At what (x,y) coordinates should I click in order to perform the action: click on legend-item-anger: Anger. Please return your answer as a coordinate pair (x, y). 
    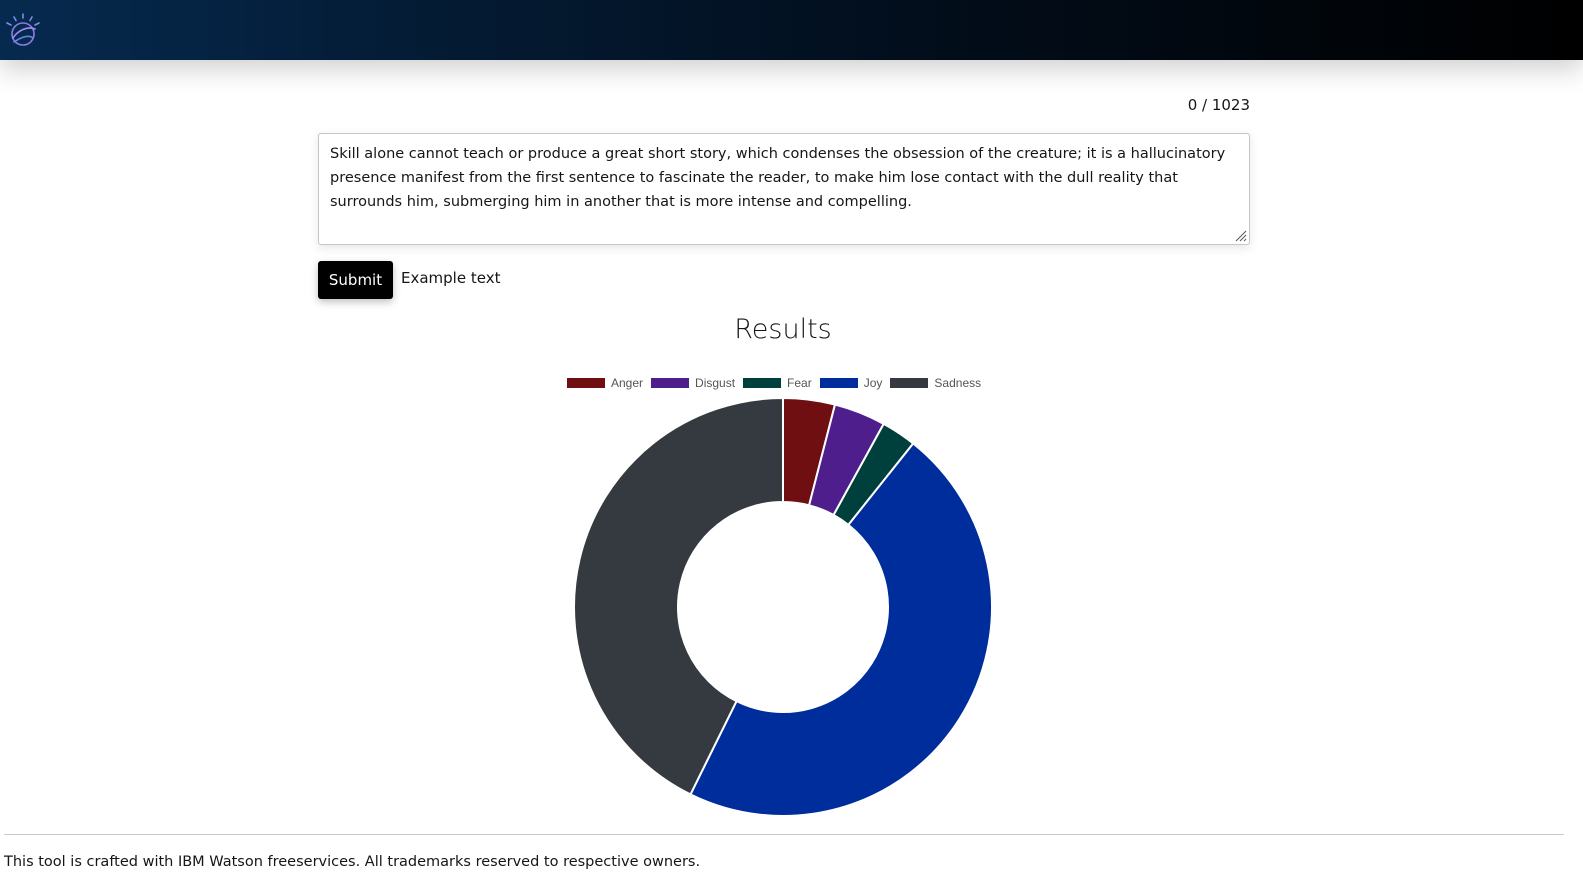
    Looking at the image, I should click on (605, 381).